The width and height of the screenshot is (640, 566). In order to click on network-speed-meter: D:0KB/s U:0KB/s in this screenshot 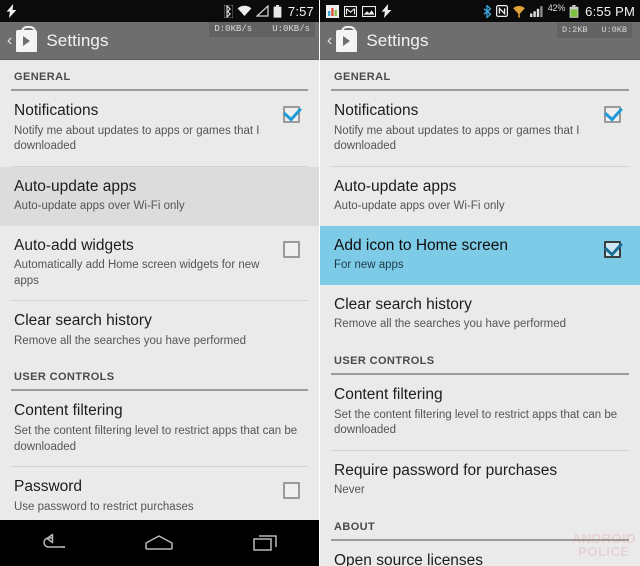, I will do `click(262, 29)`.